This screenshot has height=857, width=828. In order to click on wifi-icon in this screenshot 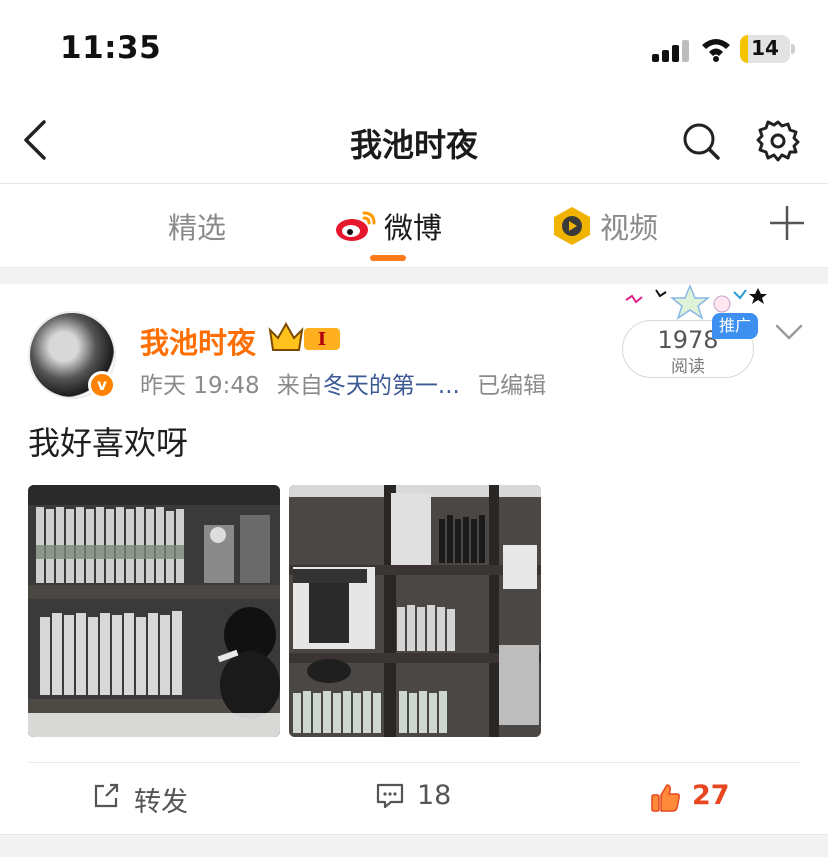, I will do `click(716, 50)`.